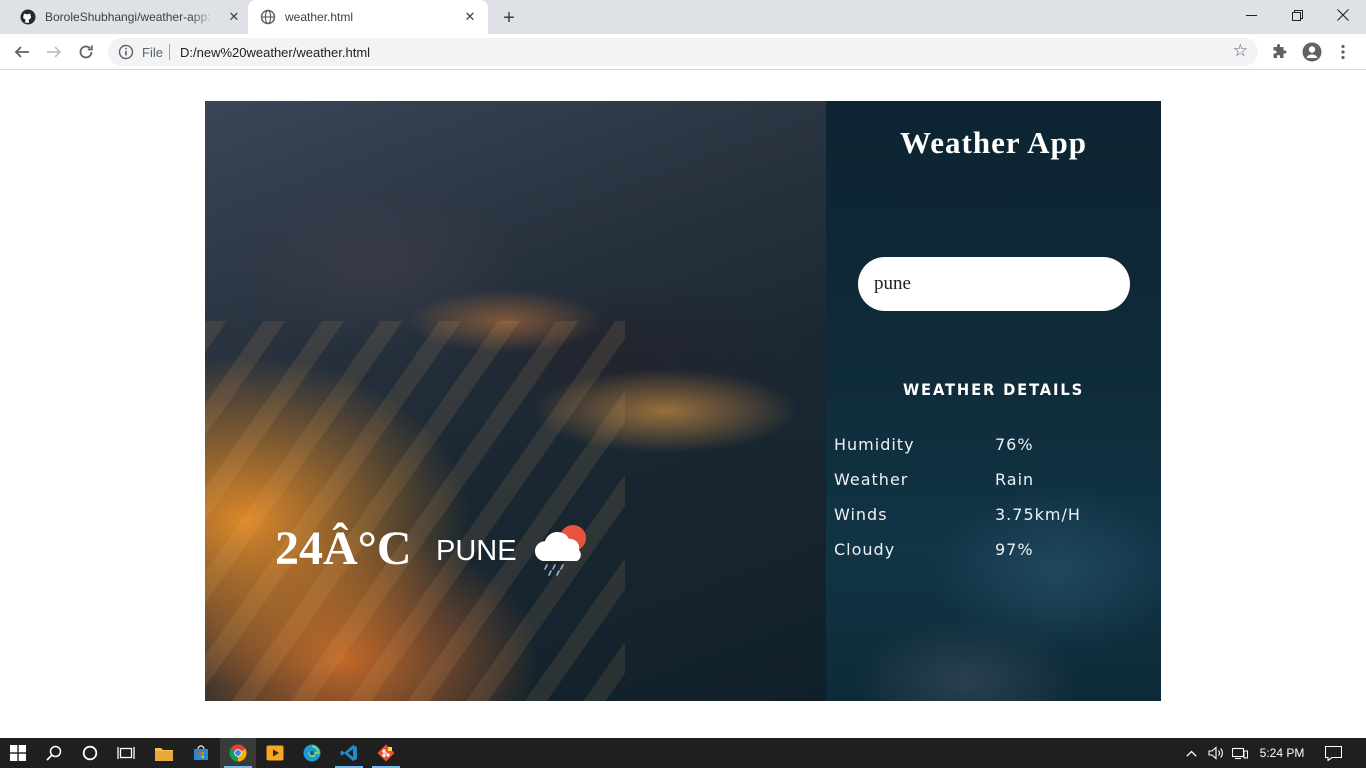  Describe the element at coordinates (28, 17) in the screenshot. I see `github-icon` at that location.